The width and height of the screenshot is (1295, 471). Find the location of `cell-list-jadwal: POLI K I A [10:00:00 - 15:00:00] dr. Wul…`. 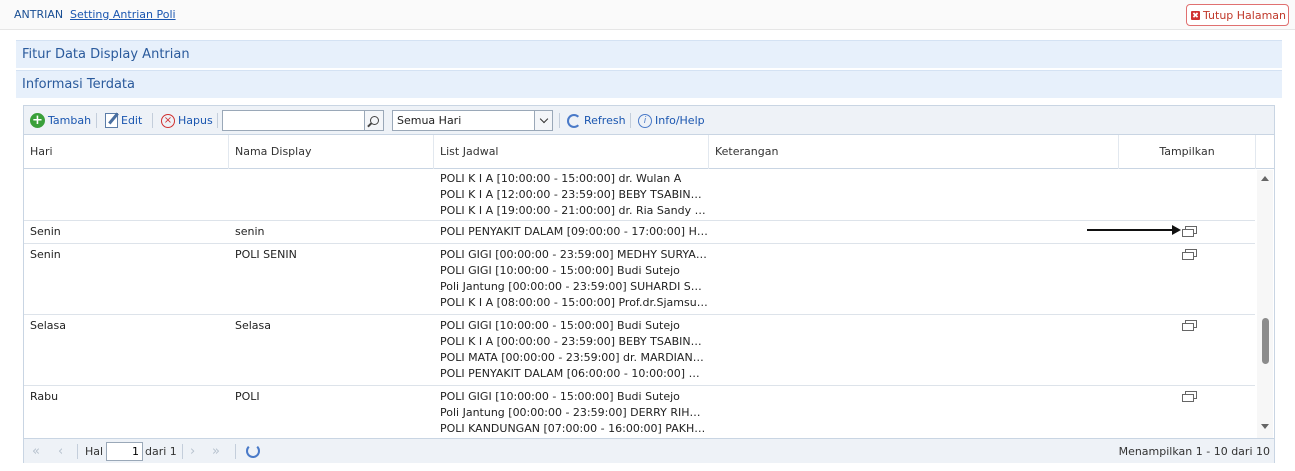

cell-list-jadwal: POLI K I A [10:00:00 - 15:00:00] dr. Wul… is located at coordinates (571, 195).